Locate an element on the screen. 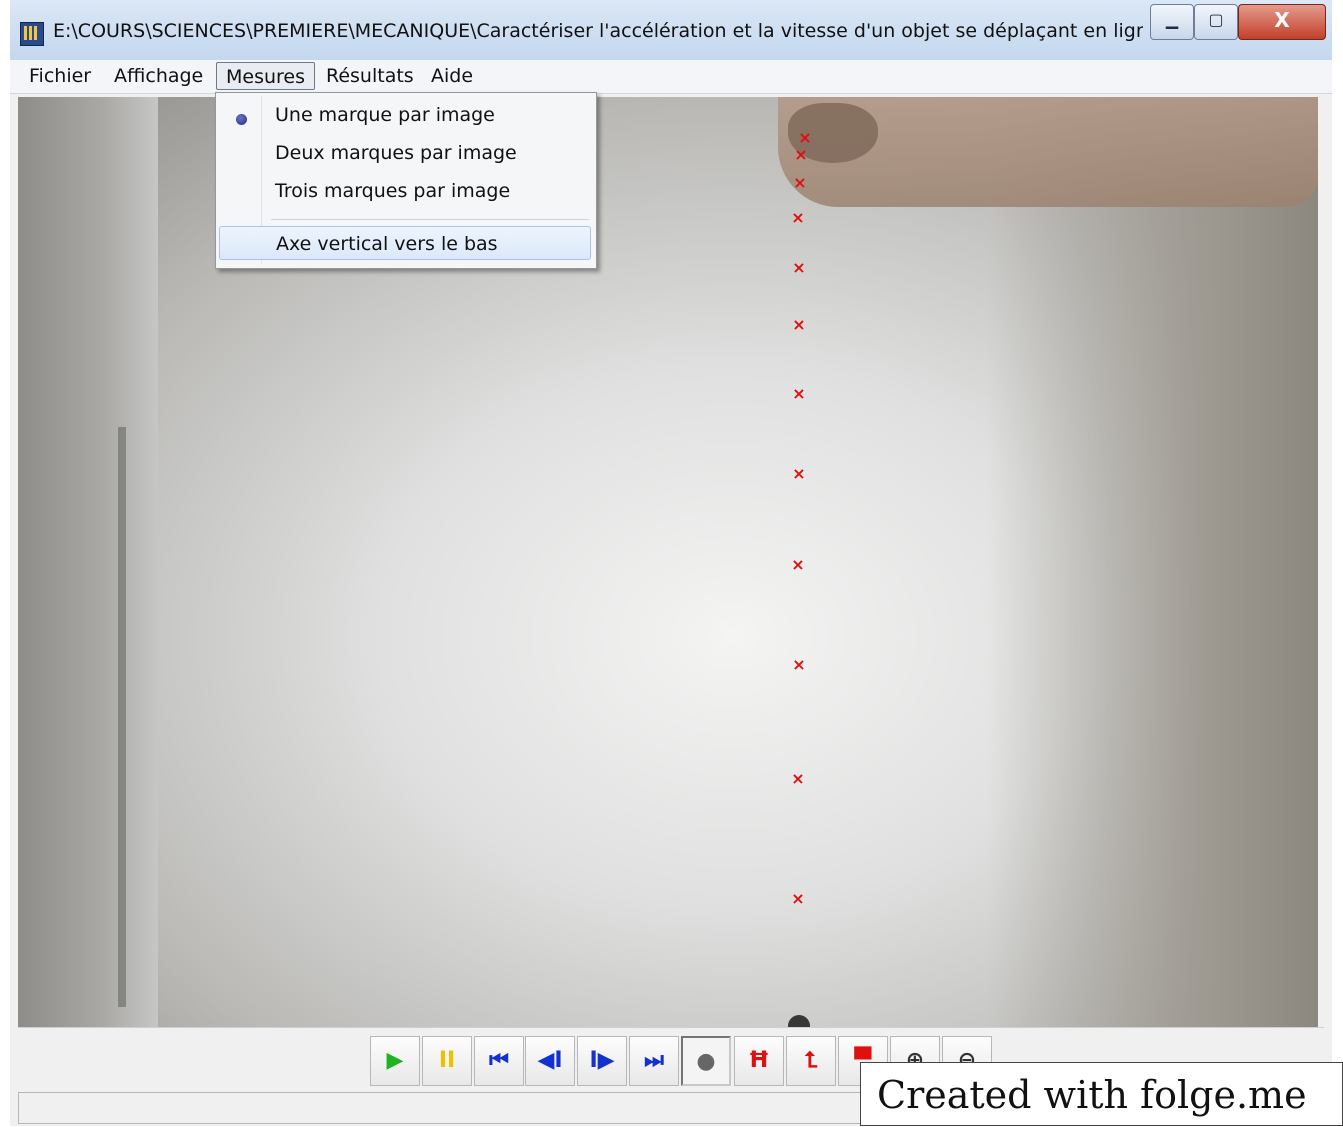 Image resolution: width=1343 pixels, height=1127 pixels. menu-resultats: Résultats is located at coordinates (370, 76).